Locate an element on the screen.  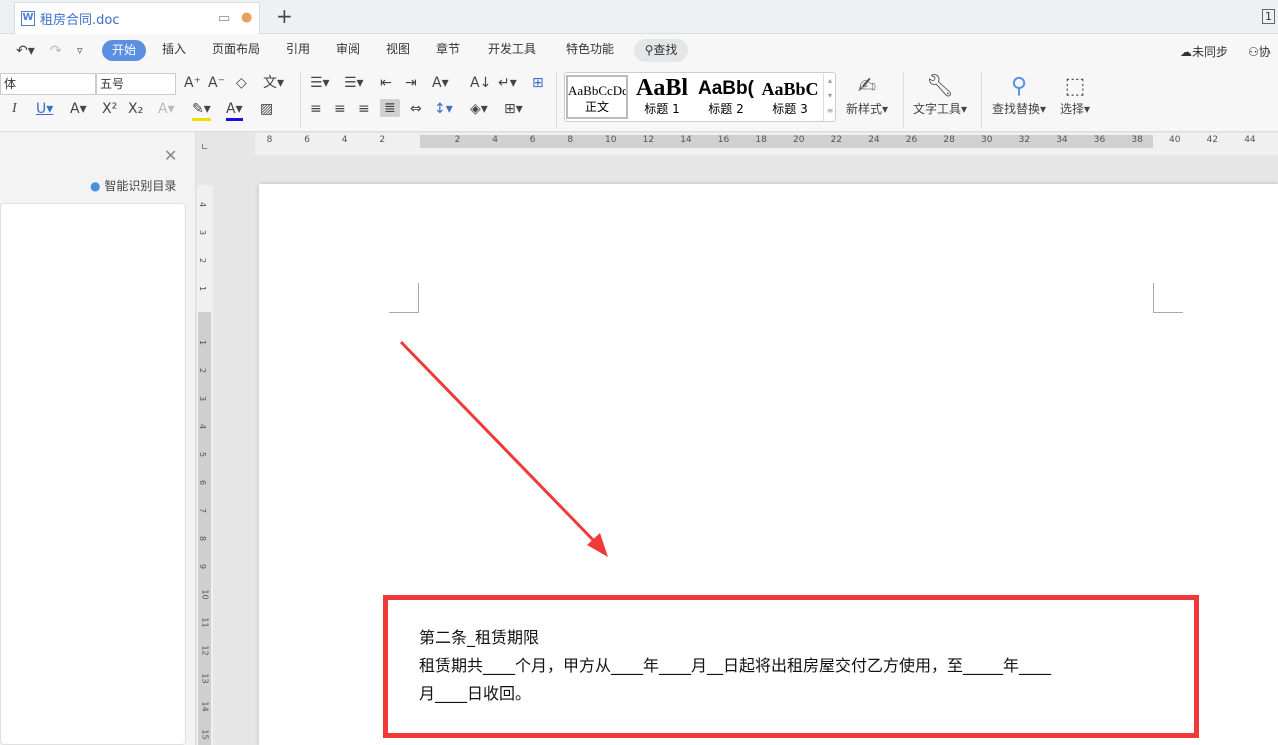
paragraph-line: 月____日收回。 is located at coordinates (475, 693).